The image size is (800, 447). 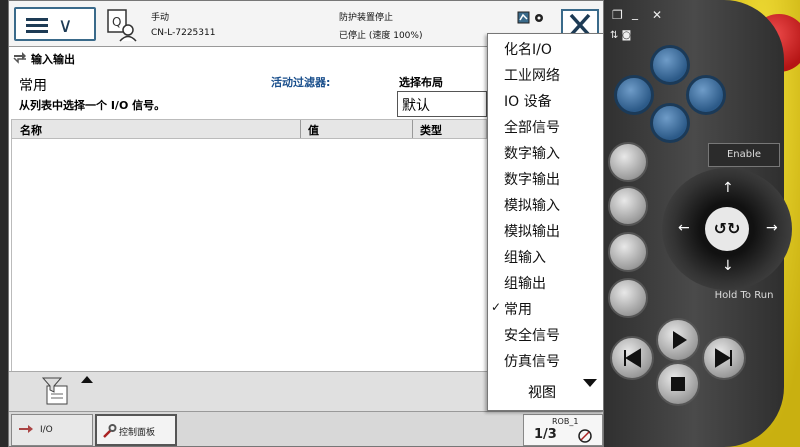 What do you see at coordinates (248, 391) in the screenshot?
I see `command-bar` at bounding box center [248, 391].